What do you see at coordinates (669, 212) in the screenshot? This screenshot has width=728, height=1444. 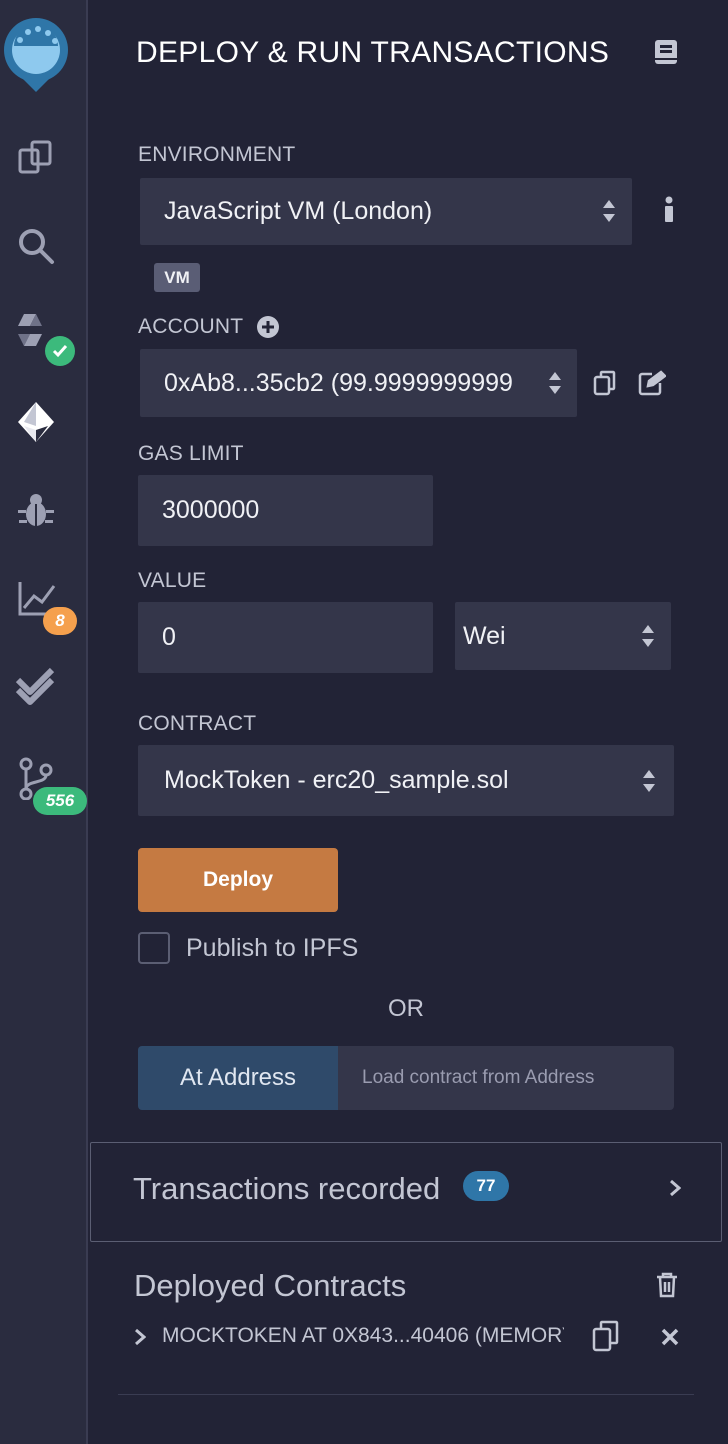 I see `info-icon` at bounding box center [669, 212].